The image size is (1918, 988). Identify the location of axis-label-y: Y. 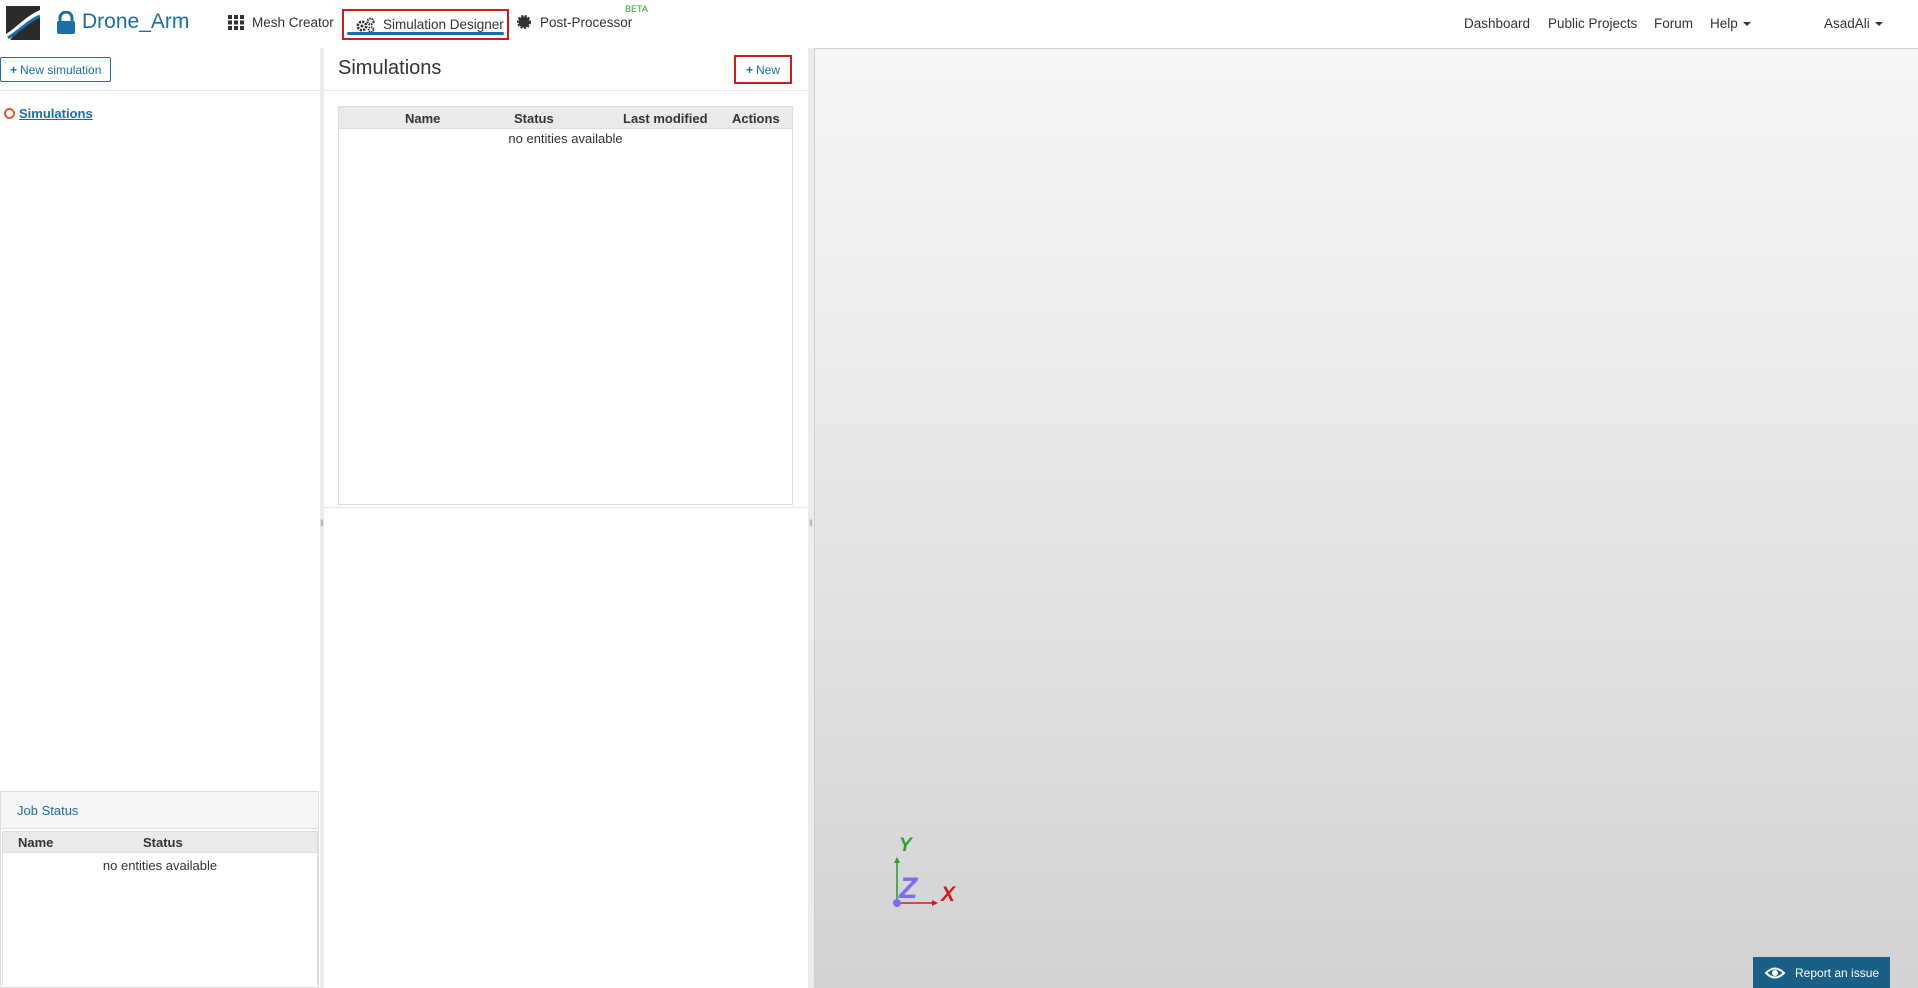
(906, 845).